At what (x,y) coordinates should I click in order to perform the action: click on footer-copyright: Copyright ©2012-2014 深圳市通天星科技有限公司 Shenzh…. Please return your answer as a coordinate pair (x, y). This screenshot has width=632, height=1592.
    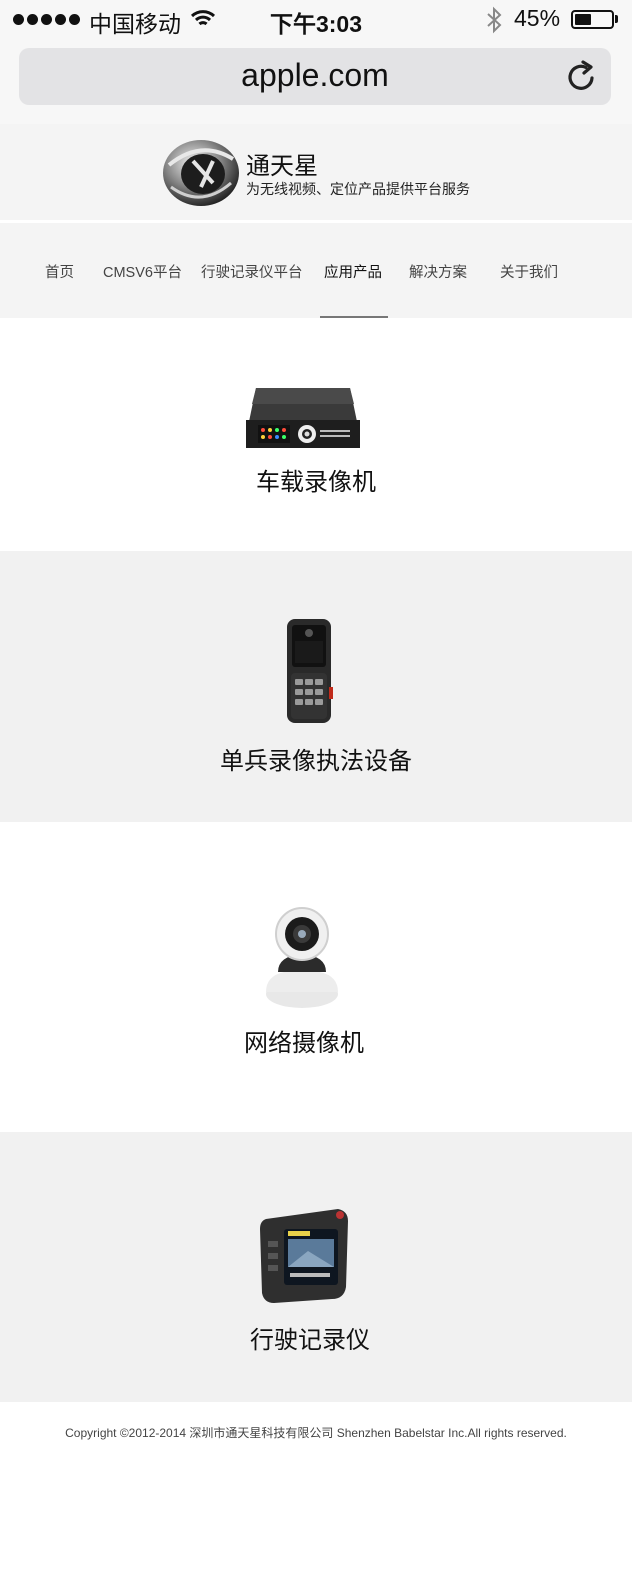
    Looking at the image, I should click on (316, 1433).